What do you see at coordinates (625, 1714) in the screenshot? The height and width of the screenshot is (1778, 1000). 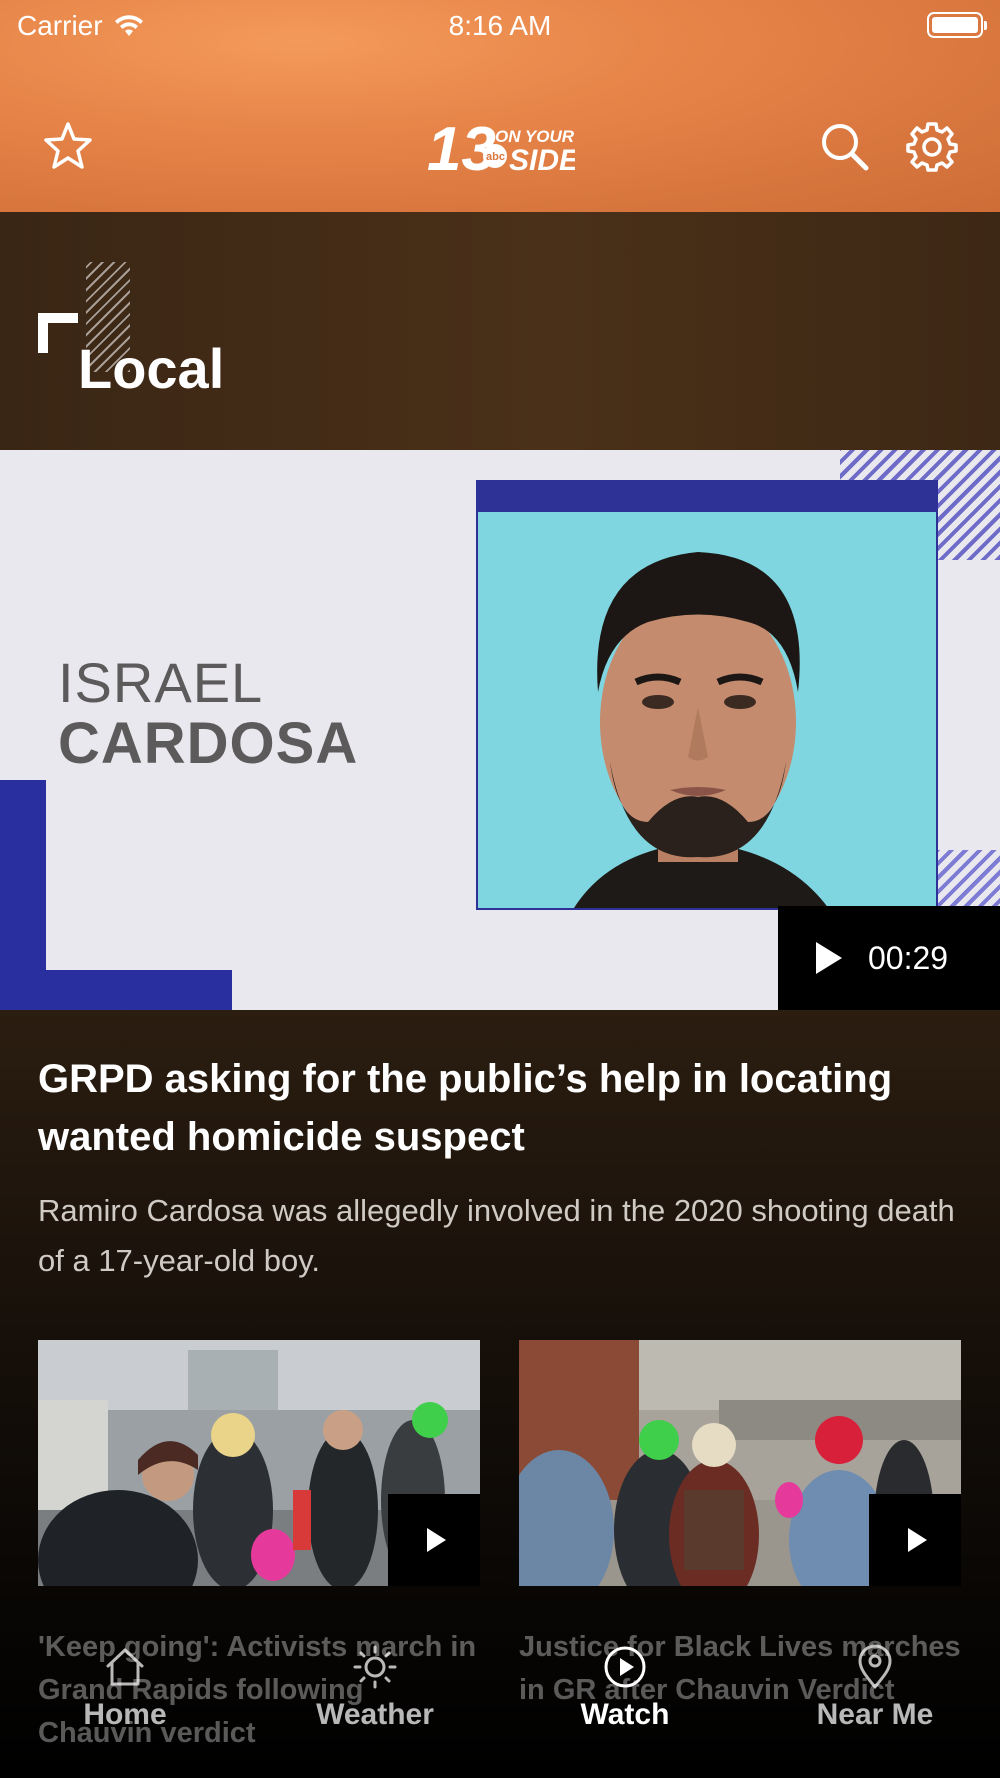 I see `tab-label: Watch` at bounding box center [625, 1714].